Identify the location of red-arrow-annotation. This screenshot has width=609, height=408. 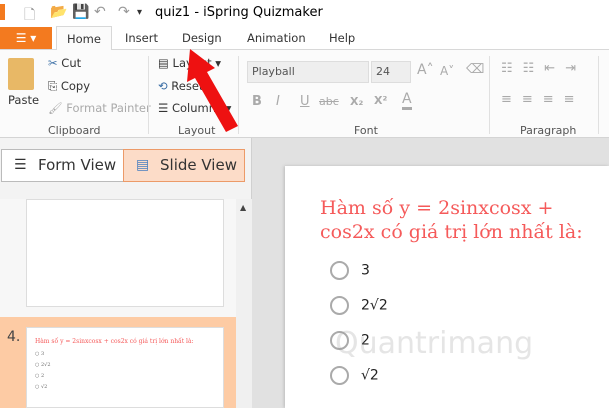
(212, 90).